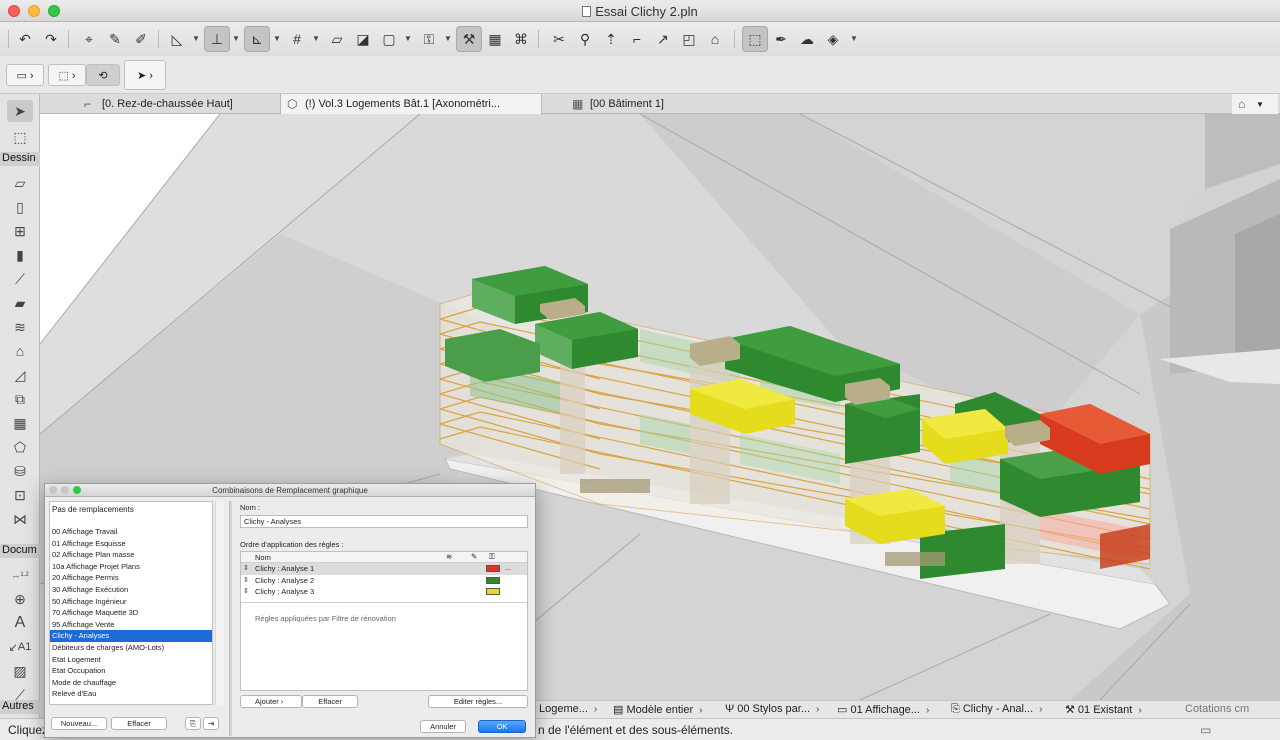 The width and height of the screenshot is (1280, 740). Describe the element at coordinates (20, 519) in the screenshot. I see `railing-tool-icon: ⋈` at that location.